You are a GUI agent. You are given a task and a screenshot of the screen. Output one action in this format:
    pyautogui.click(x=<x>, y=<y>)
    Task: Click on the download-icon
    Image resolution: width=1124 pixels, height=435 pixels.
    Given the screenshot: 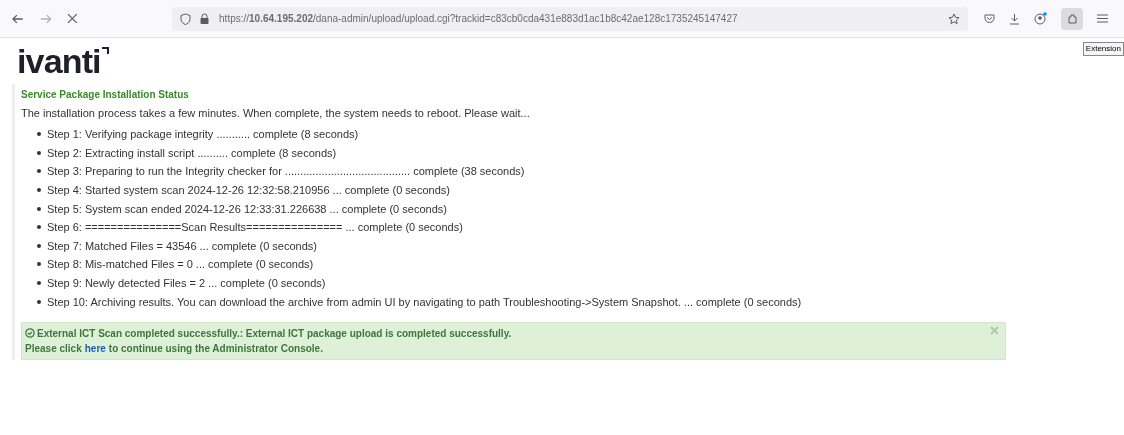 What is the action you would take?
    pyautogui.click(x=1014, y=18)
    